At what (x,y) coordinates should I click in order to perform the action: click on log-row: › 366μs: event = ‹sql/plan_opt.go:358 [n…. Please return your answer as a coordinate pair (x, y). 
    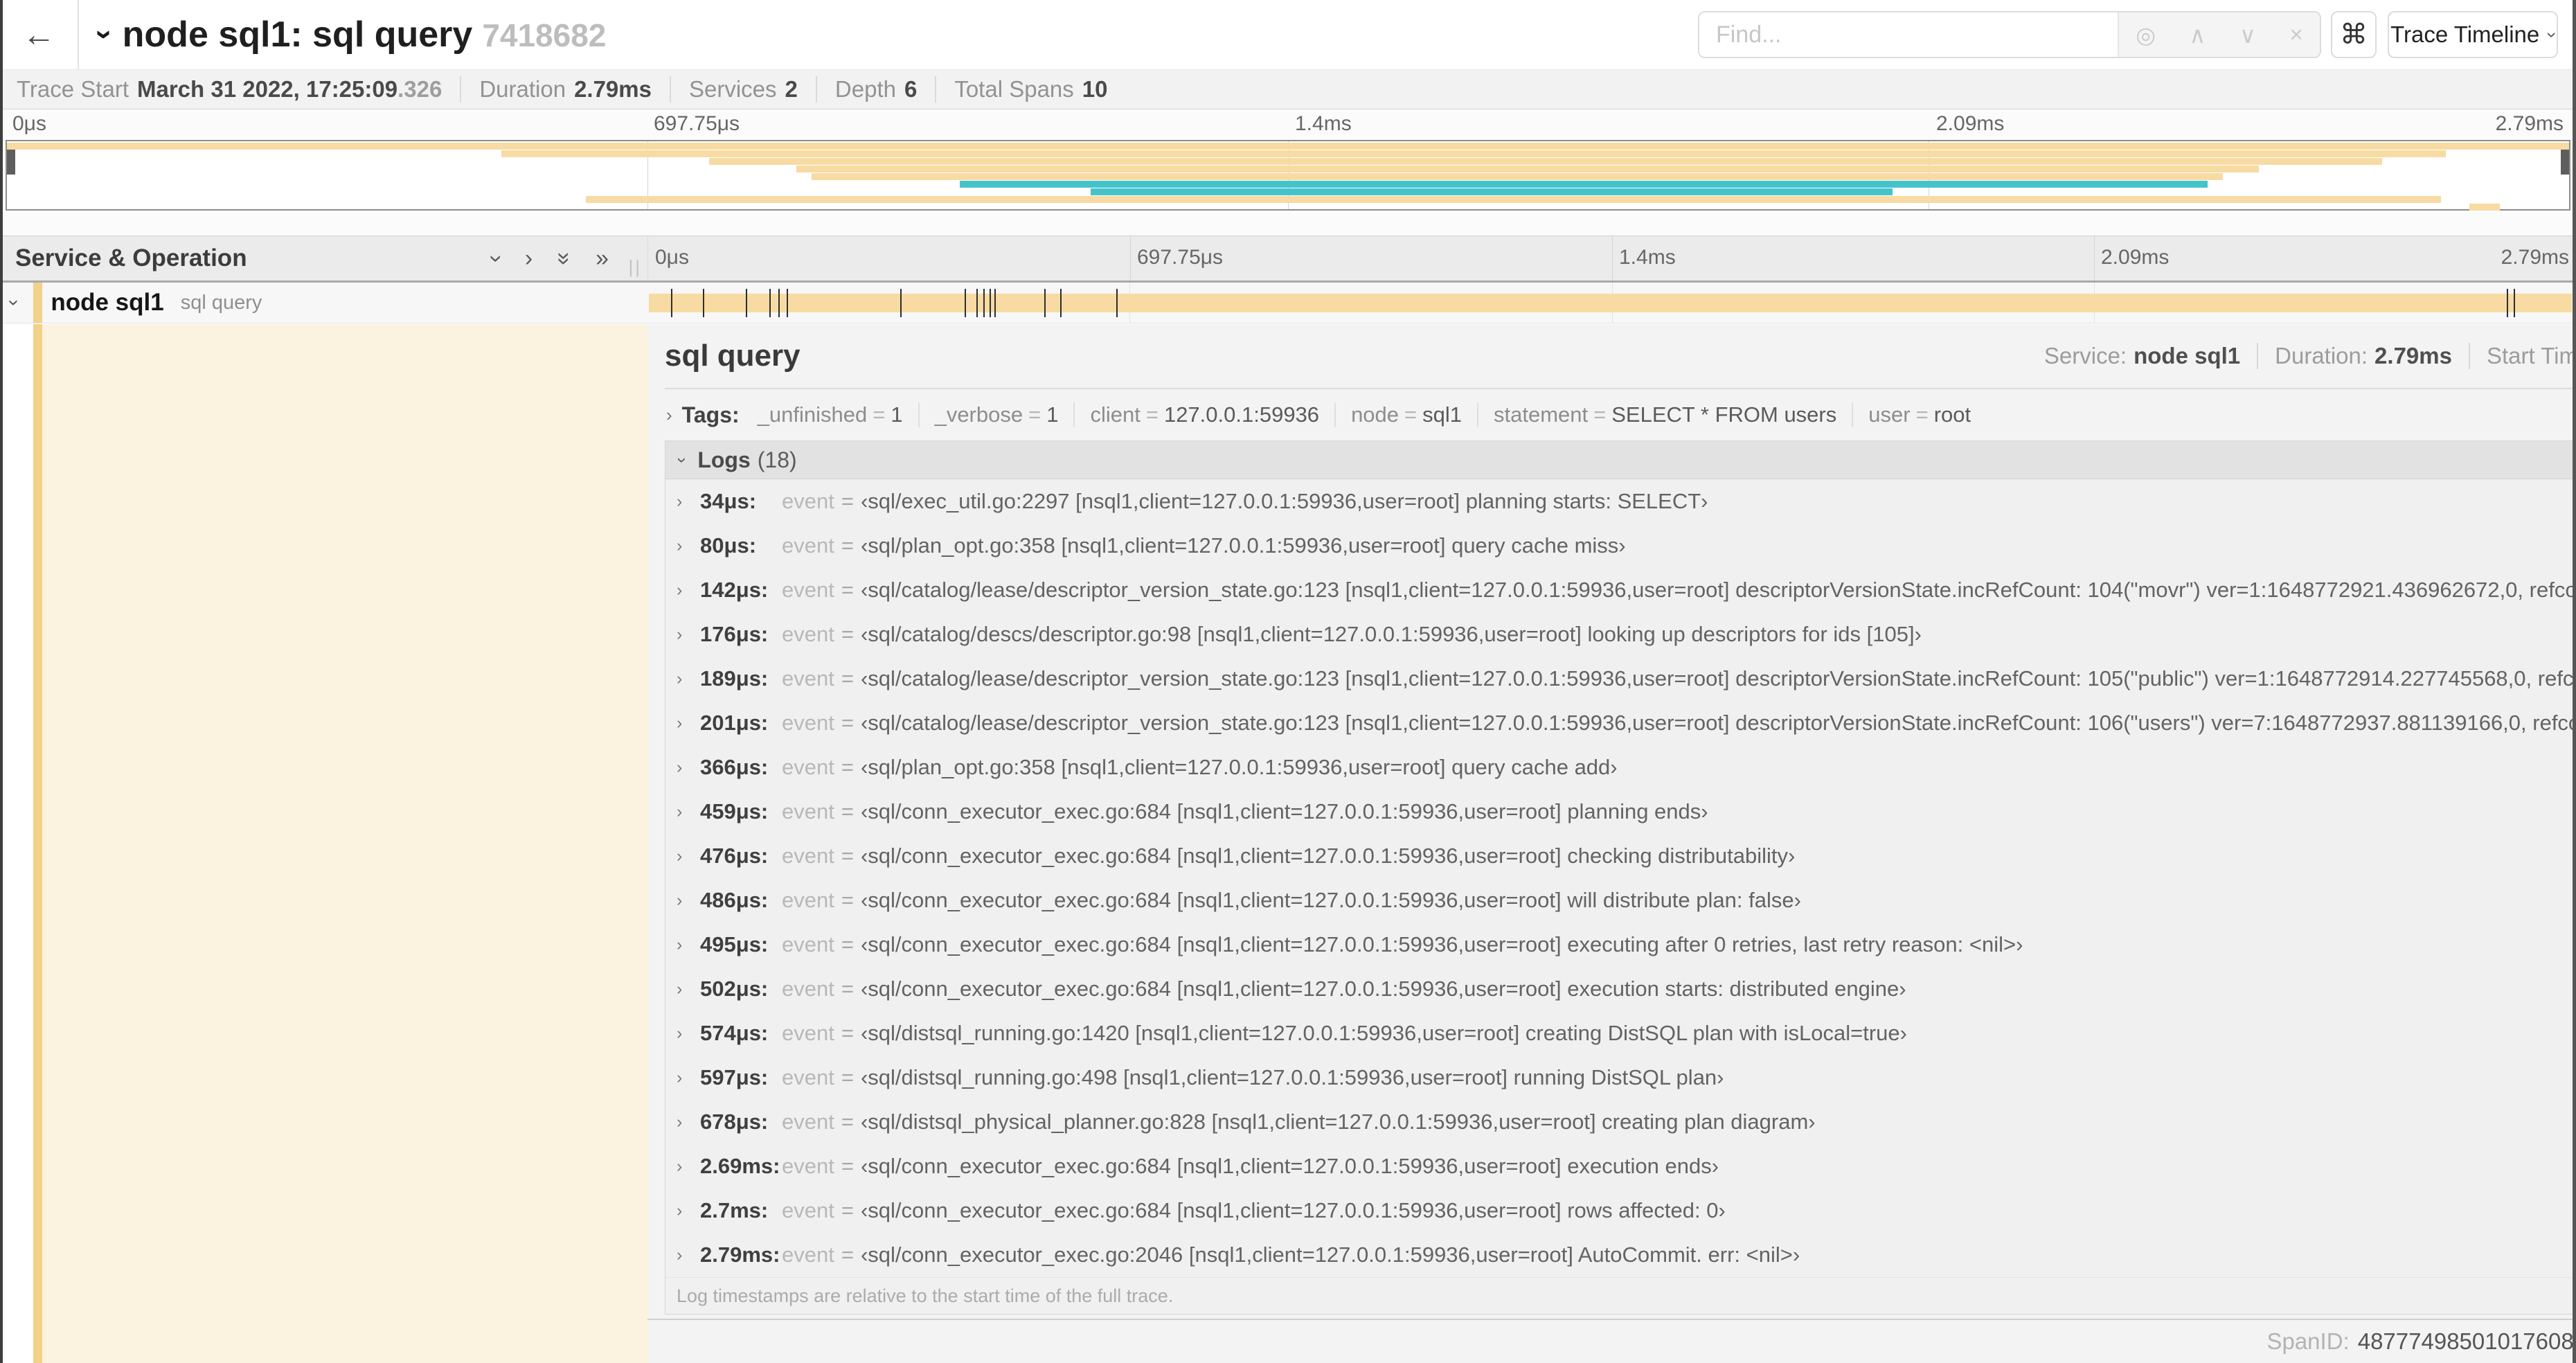
    Looking at the image, I should click on (1621, 767).